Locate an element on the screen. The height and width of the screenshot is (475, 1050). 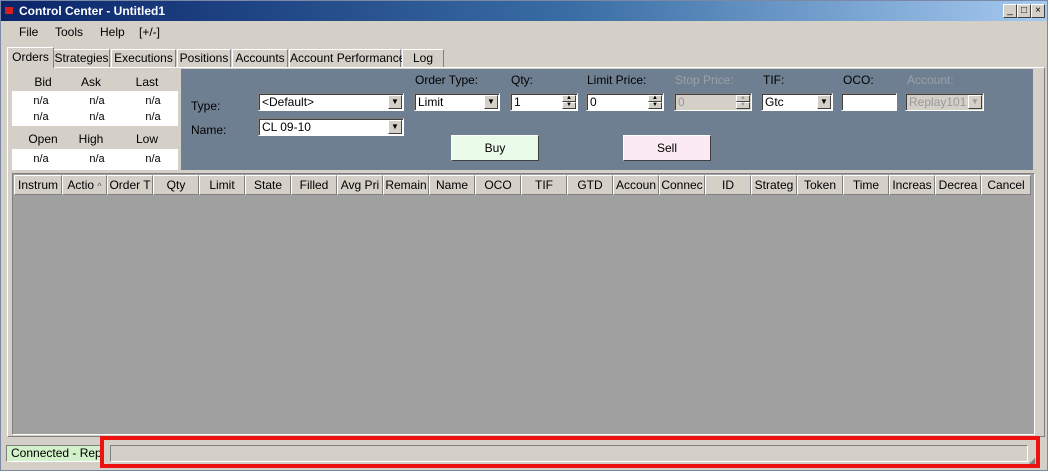
type-select: <Default> ▼ is located at coordinates (331, 102).